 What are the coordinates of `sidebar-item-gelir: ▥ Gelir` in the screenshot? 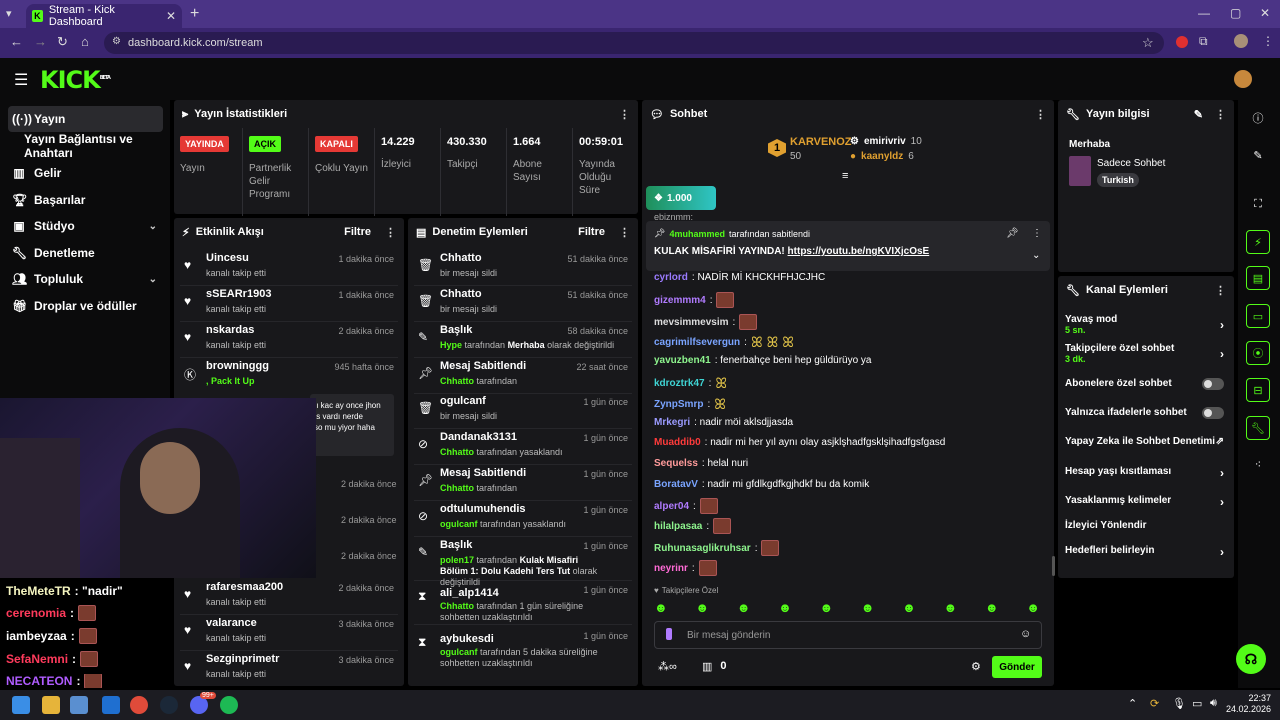 It's located at (85, 173).